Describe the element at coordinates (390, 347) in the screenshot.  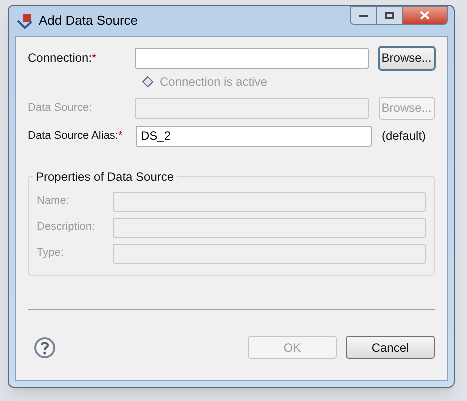
I see `dialog-button: Cancel` at that location.